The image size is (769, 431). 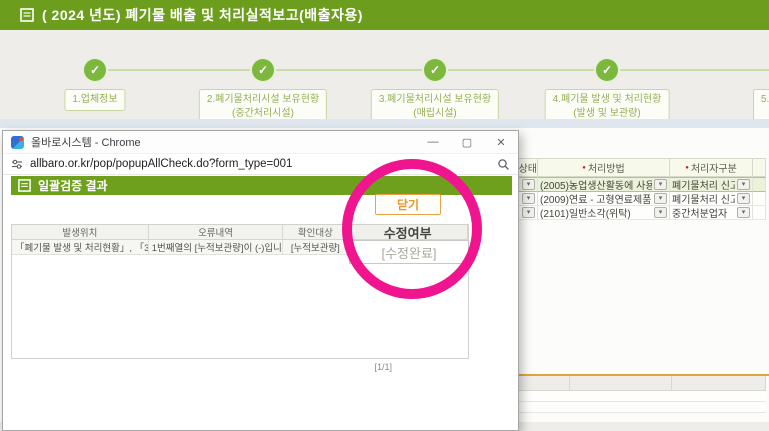 What do you see at coordinates (435, 99) in the screenshot?
I see `step-label: 3.폐기물처리시설 보유현황` at bounding box center [435, 99].